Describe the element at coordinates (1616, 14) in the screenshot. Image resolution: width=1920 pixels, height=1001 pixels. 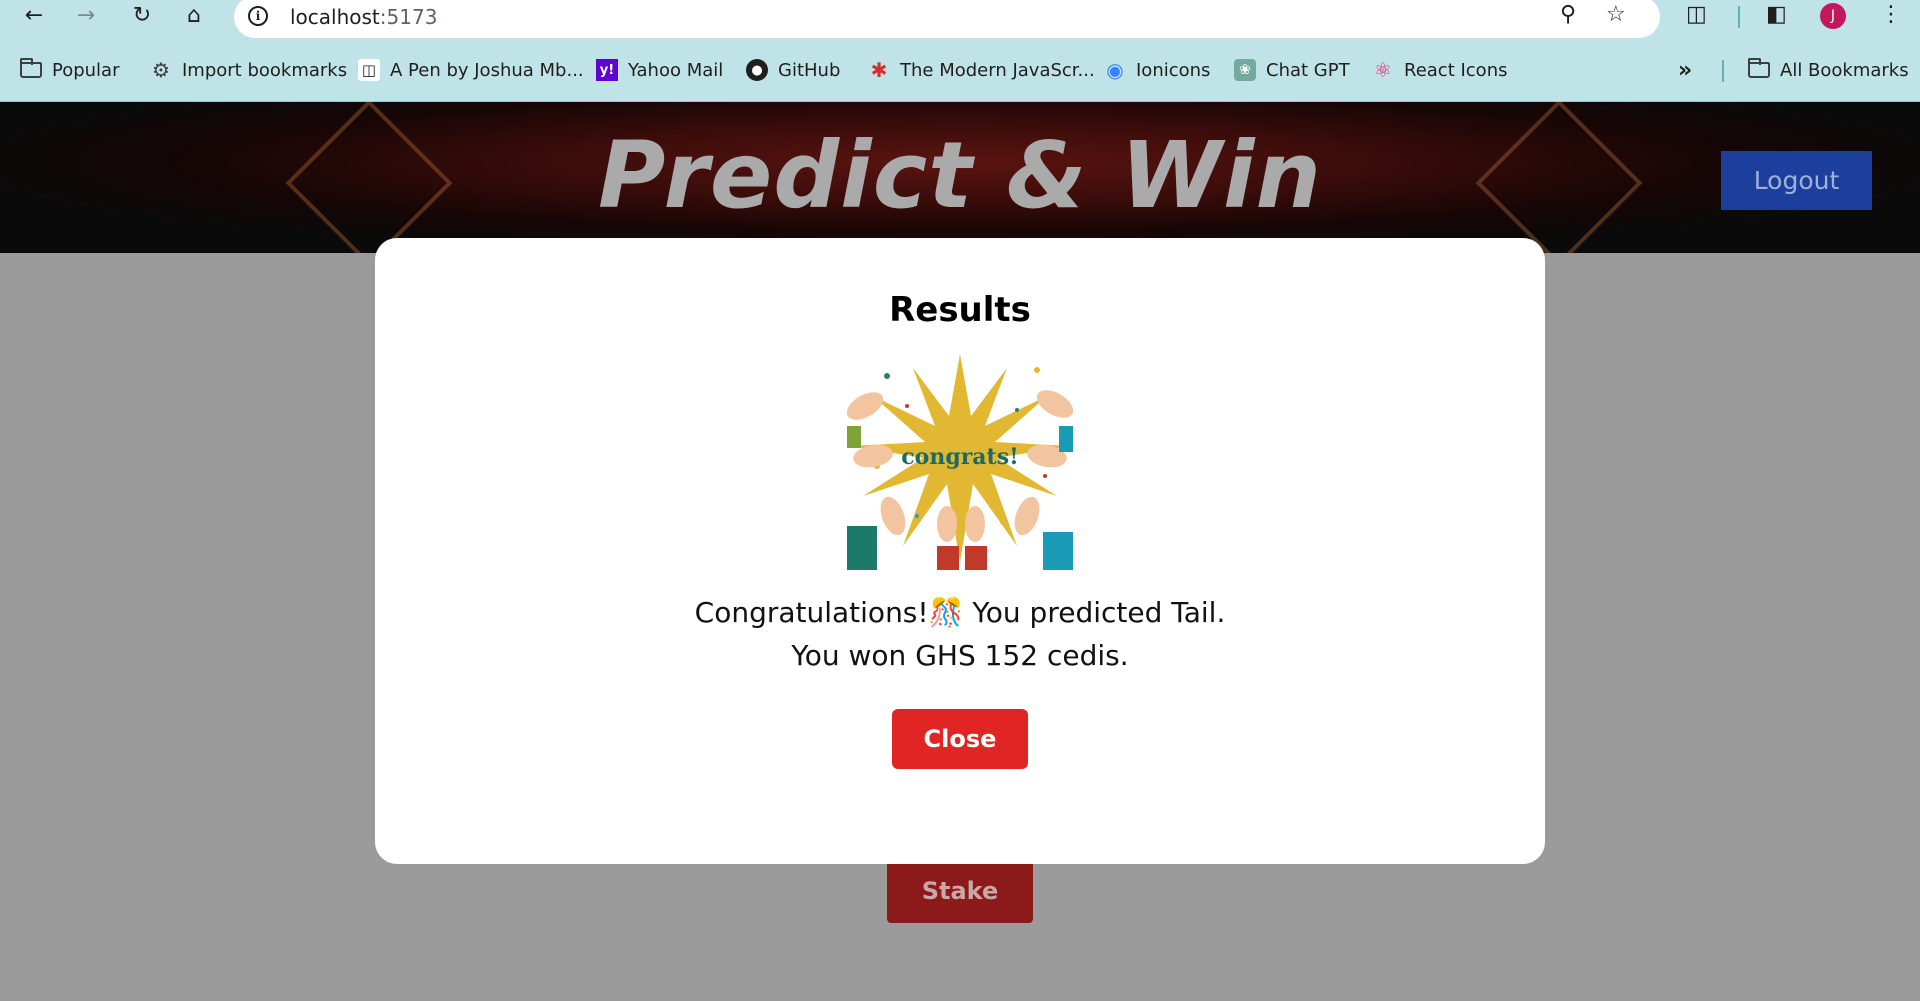
I see `bookmark-star-icon: ☆` at that location.